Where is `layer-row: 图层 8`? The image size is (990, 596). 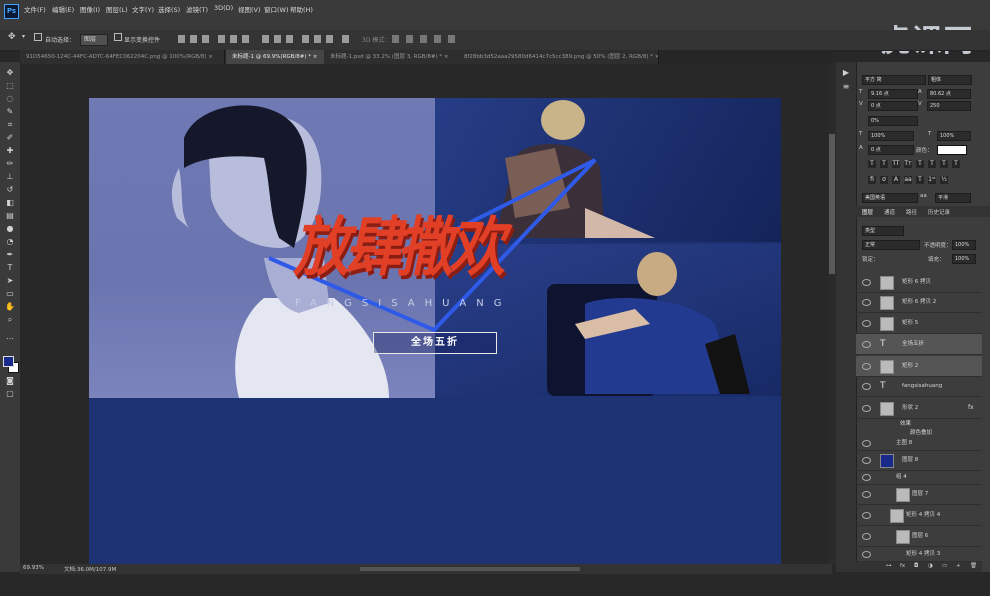 layer-row: 图层 8 is located at coordinates (919, 460).